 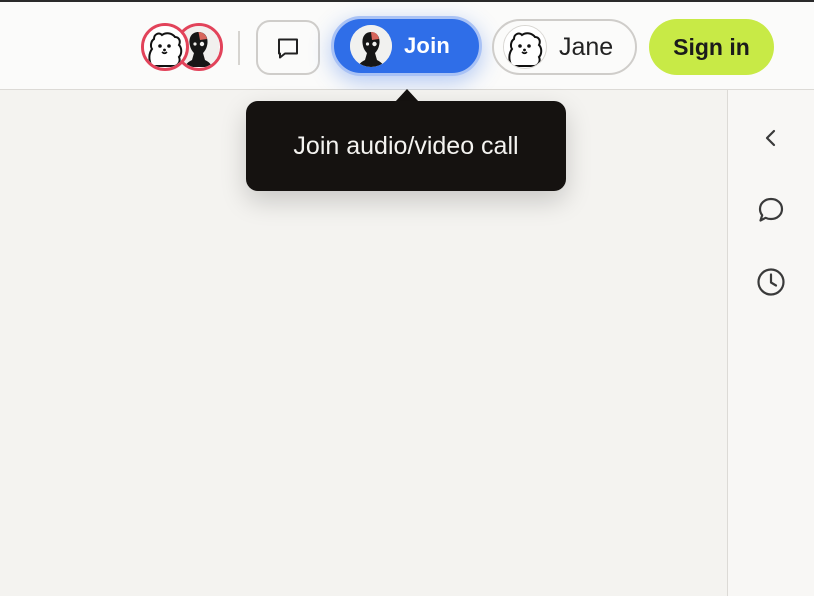 I want to click on user-profile-button: Jane, so click(x=564, y=47).